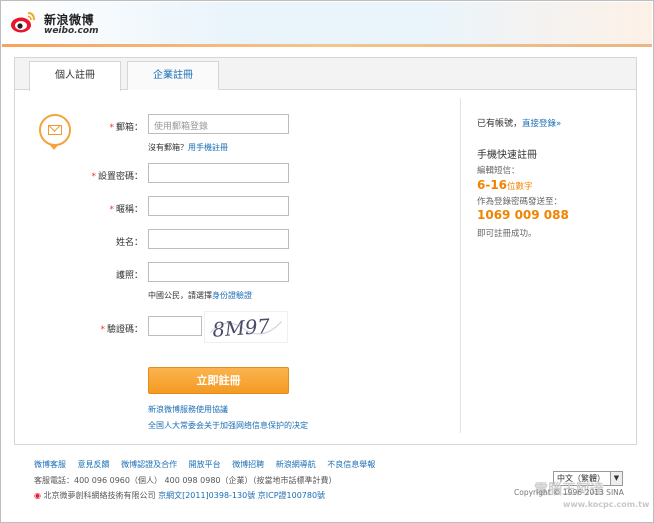 Image resolution: width=654 pixels, height=523 pixels. I want to click on id-verify-link: 身份證驗證, so click(232, 295).